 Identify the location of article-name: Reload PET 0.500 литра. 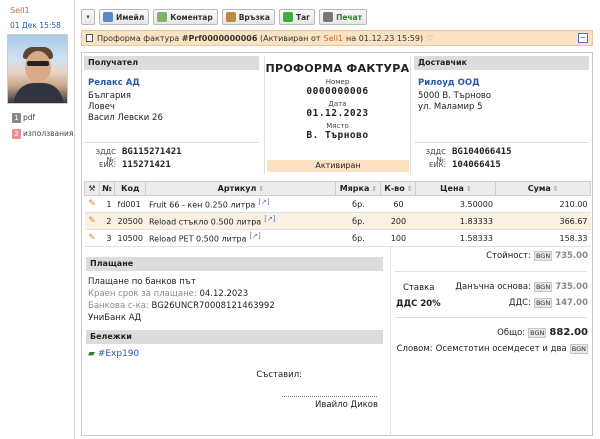
(197, 239).